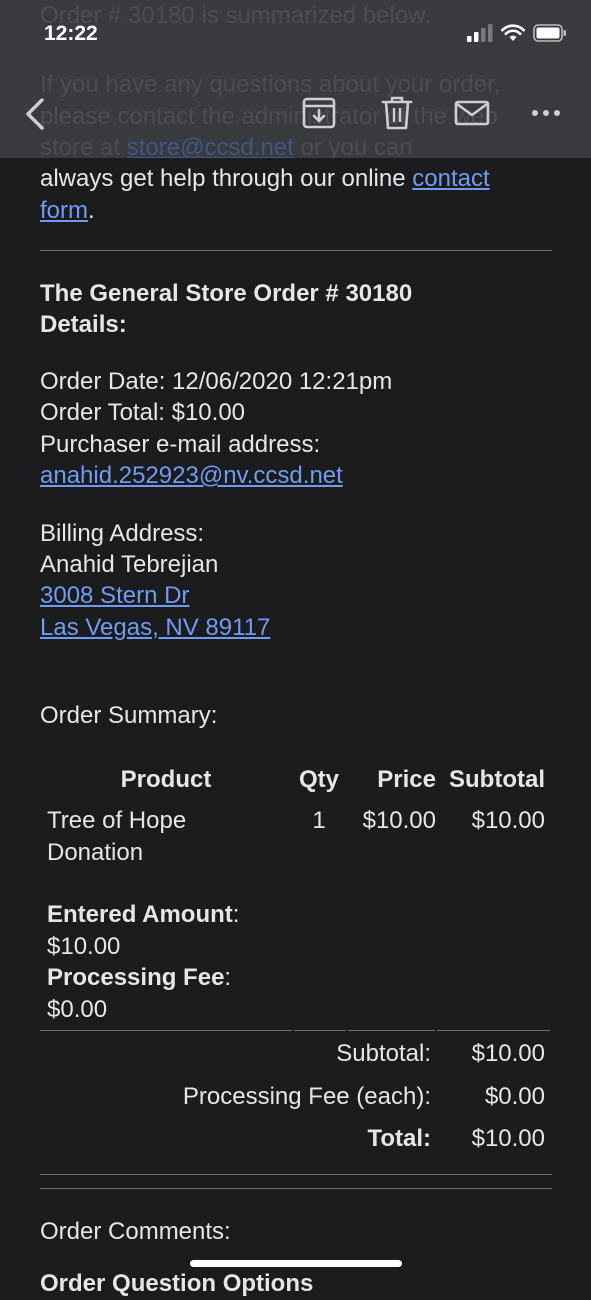 The image size is (591, 1300). Describe the element at coordinates (399, 820) in the screenshot. I see `price-cell: $10.00` at that location.